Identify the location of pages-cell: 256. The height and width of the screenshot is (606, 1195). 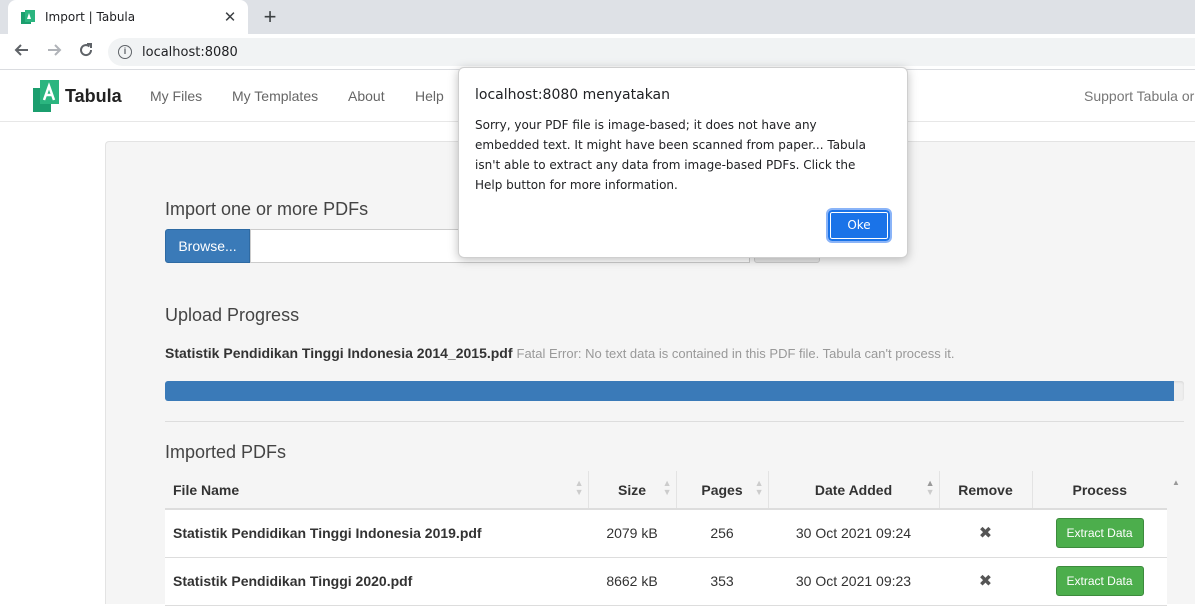
(722, 533).